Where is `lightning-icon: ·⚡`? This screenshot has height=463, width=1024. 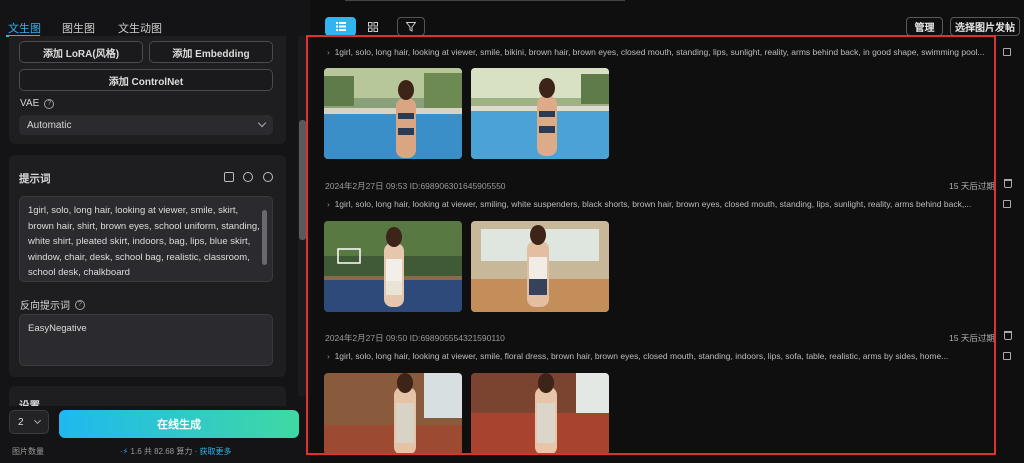 lightning-icon: ·⚡ is located at coordinates (124, 451).